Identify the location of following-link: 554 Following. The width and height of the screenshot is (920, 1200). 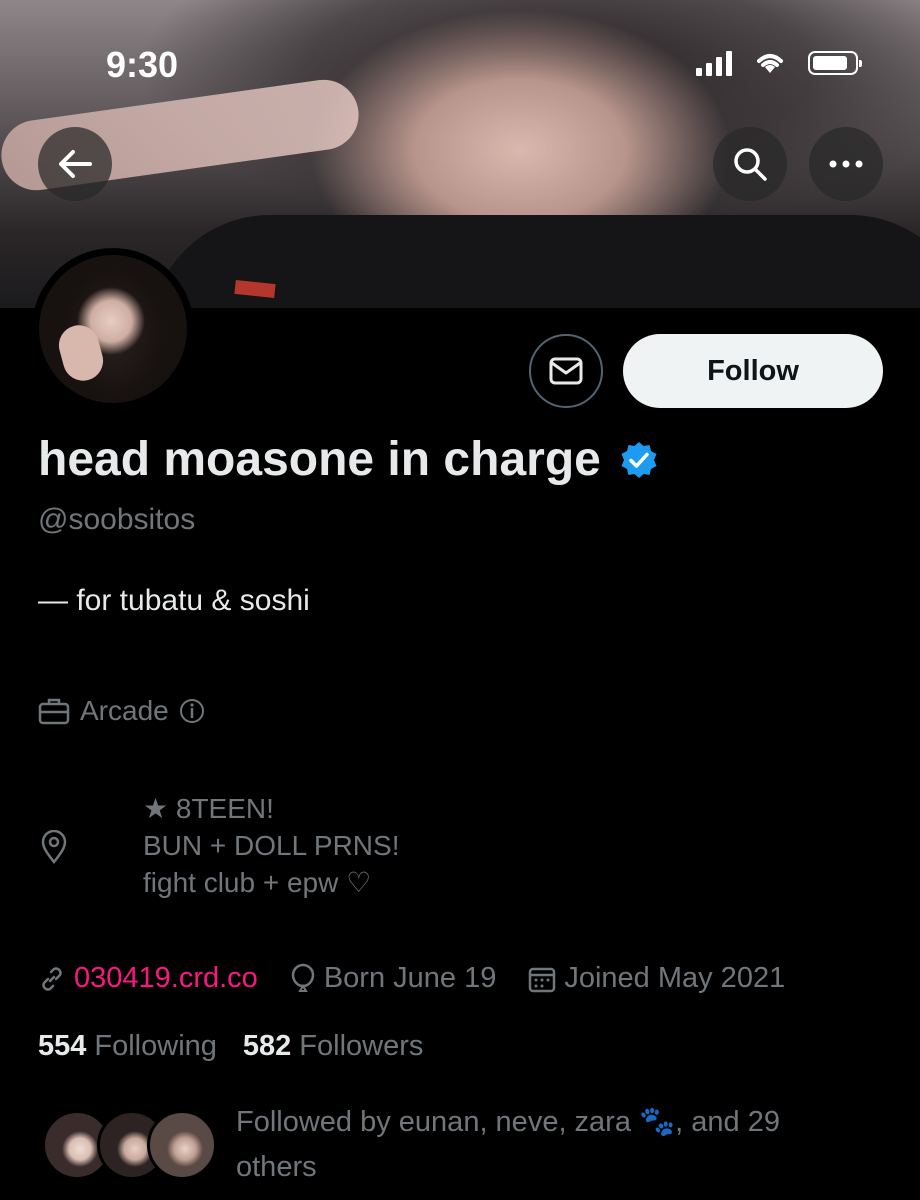
(127, 1046).